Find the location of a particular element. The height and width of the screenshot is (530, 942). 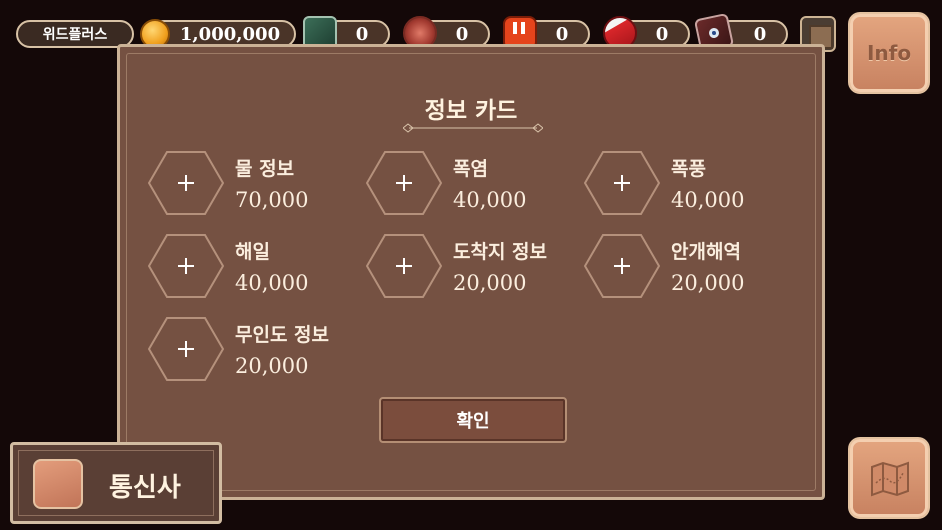

card-name: 물 정보 is located at coordinates (265, 169).